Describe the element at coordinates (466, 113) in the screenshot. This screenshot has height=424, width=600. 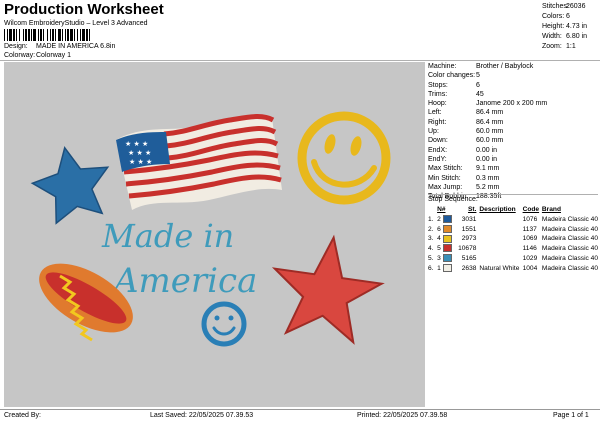
I see `prop-row: Left: 86.4 mm` at that location.